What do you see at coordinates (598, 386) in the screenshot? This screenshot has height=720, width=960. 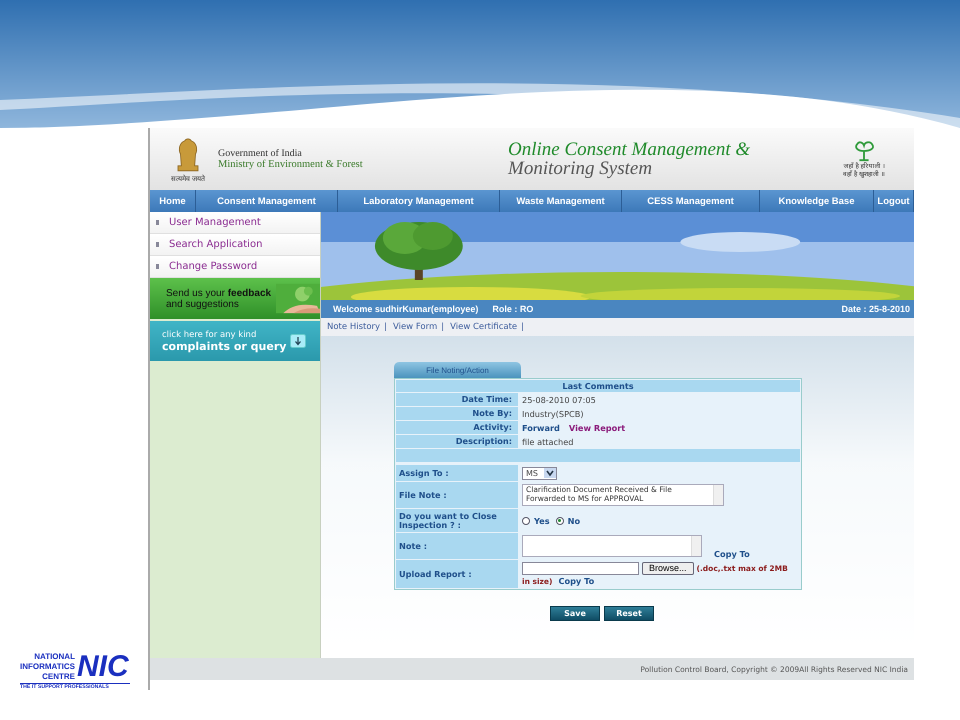 I see `table-heading: Last Comments` at bounding box center [598, 386].